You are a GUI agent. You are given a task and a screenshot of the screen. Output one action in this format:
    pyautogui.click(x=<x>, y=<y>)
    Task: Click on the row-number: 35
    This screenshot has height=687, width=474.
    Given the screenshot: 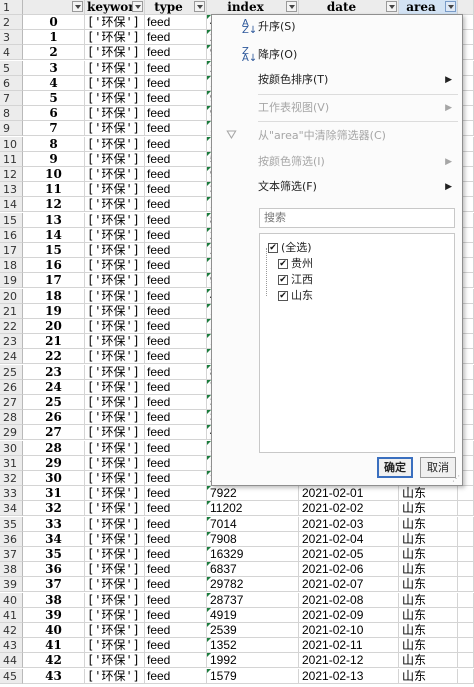 What is the action you would take?
    pyautogui.click(x=11, y=524)
    